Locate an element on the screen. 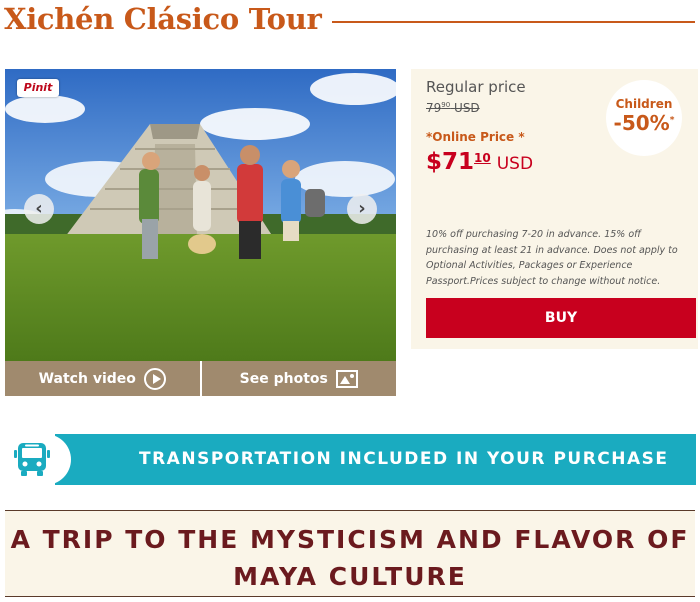 This screenshot has height=602, width=700. online-price: $7110 USD is located at coordinates (479, 162).